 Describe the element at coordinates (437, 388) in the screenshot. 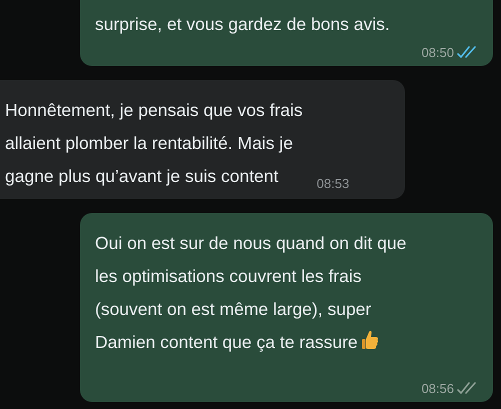

I see `message-time: 08:56` at that location.